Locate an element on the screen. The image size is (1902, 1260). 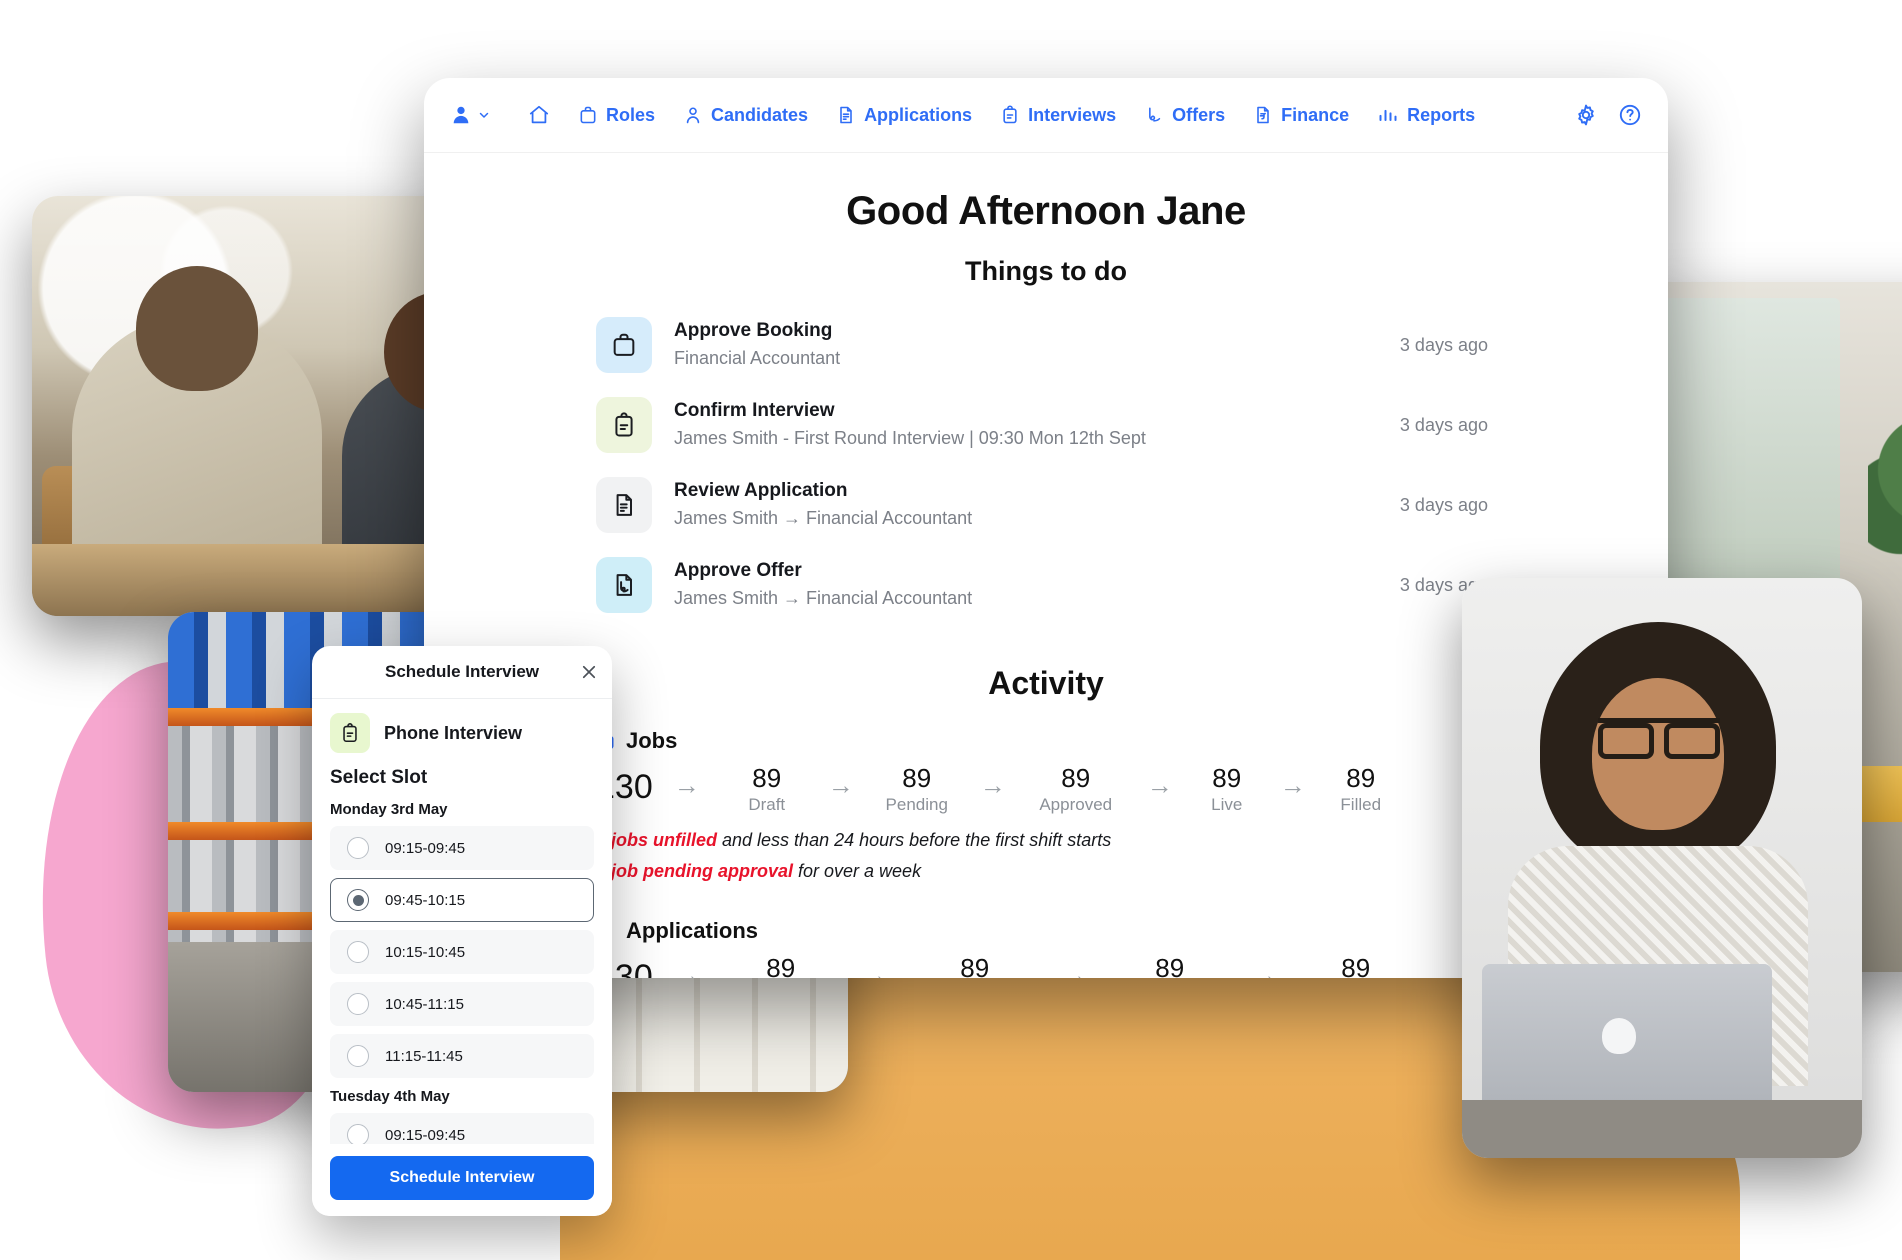
nav-label-interviews: Interviews is located at coordinates (1072, 114).